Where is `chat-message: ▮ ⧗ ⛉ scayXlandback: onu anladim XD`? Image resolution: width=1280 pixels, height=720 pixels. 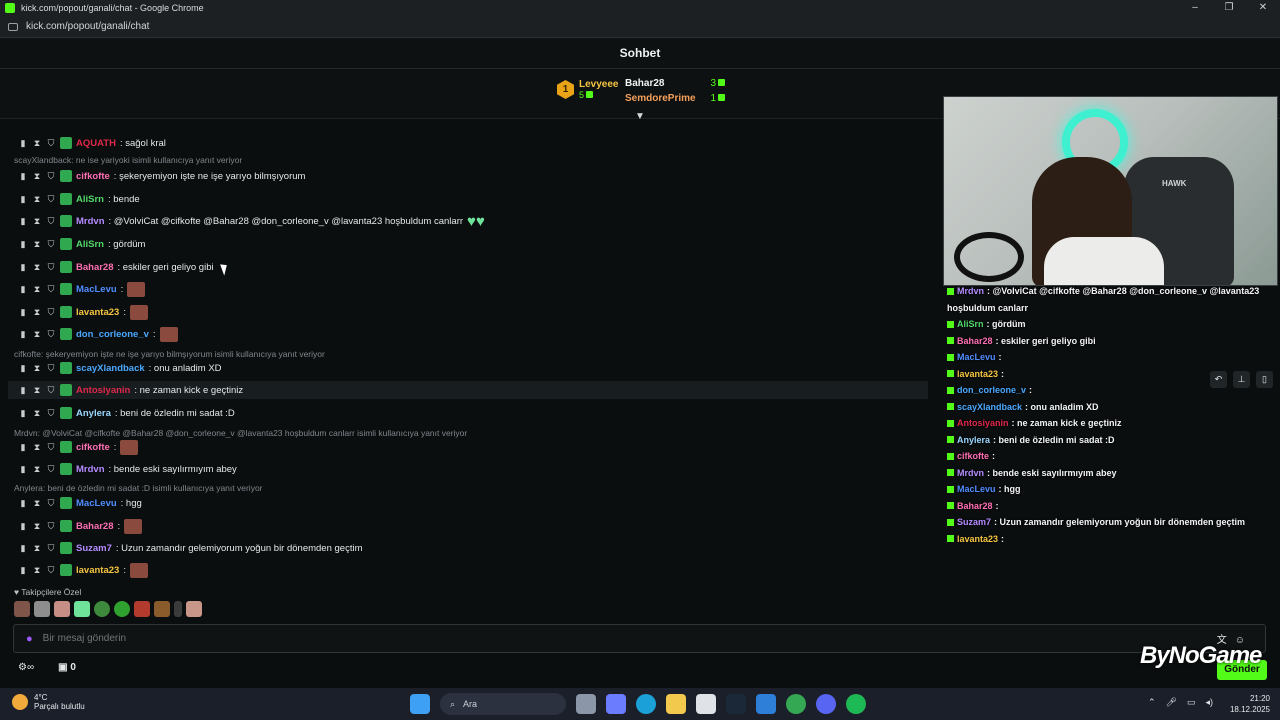
chat-message: ▮ ⧗ ⛉ scayXlandback: onu anladim XD is located at coordinates (120, 368).